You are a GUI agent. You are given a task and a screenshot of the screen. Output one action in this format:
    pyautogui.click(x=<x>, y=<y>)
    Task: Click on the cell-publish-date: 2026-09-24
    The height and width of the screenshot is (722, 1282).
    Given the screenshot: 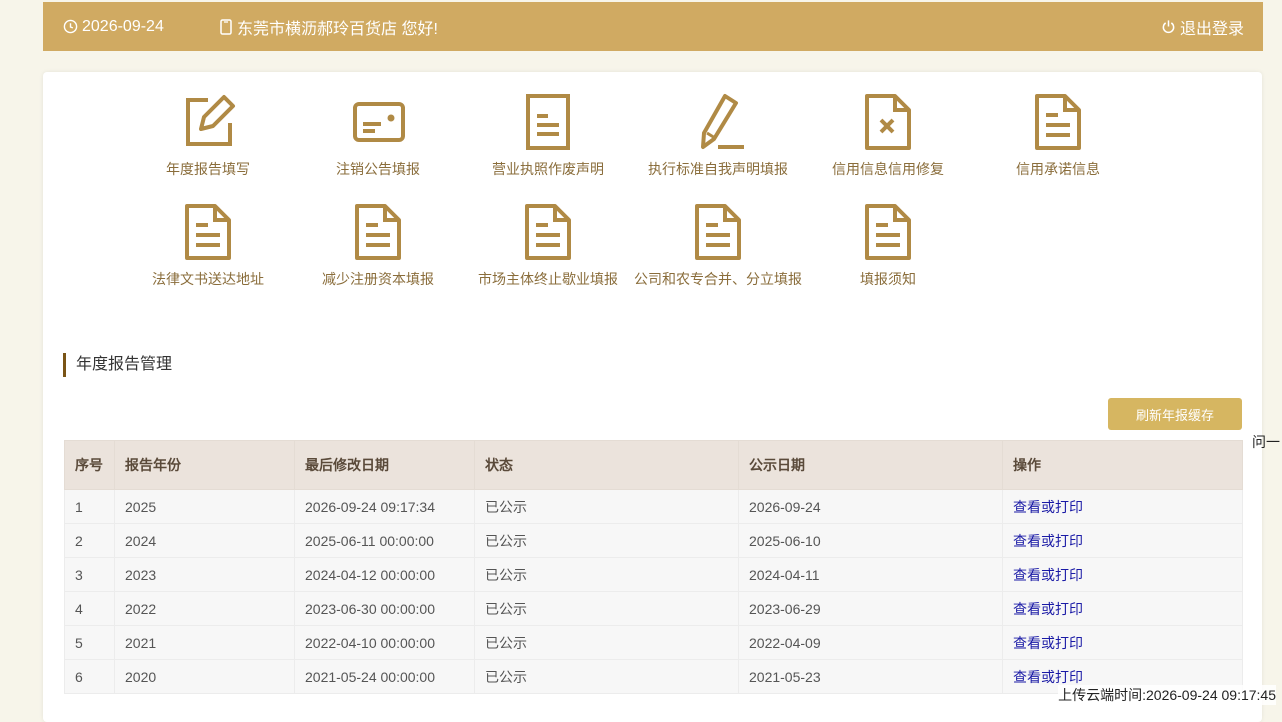 What is the action you would take?
    pyautogui.click(x=870, y=506)
    